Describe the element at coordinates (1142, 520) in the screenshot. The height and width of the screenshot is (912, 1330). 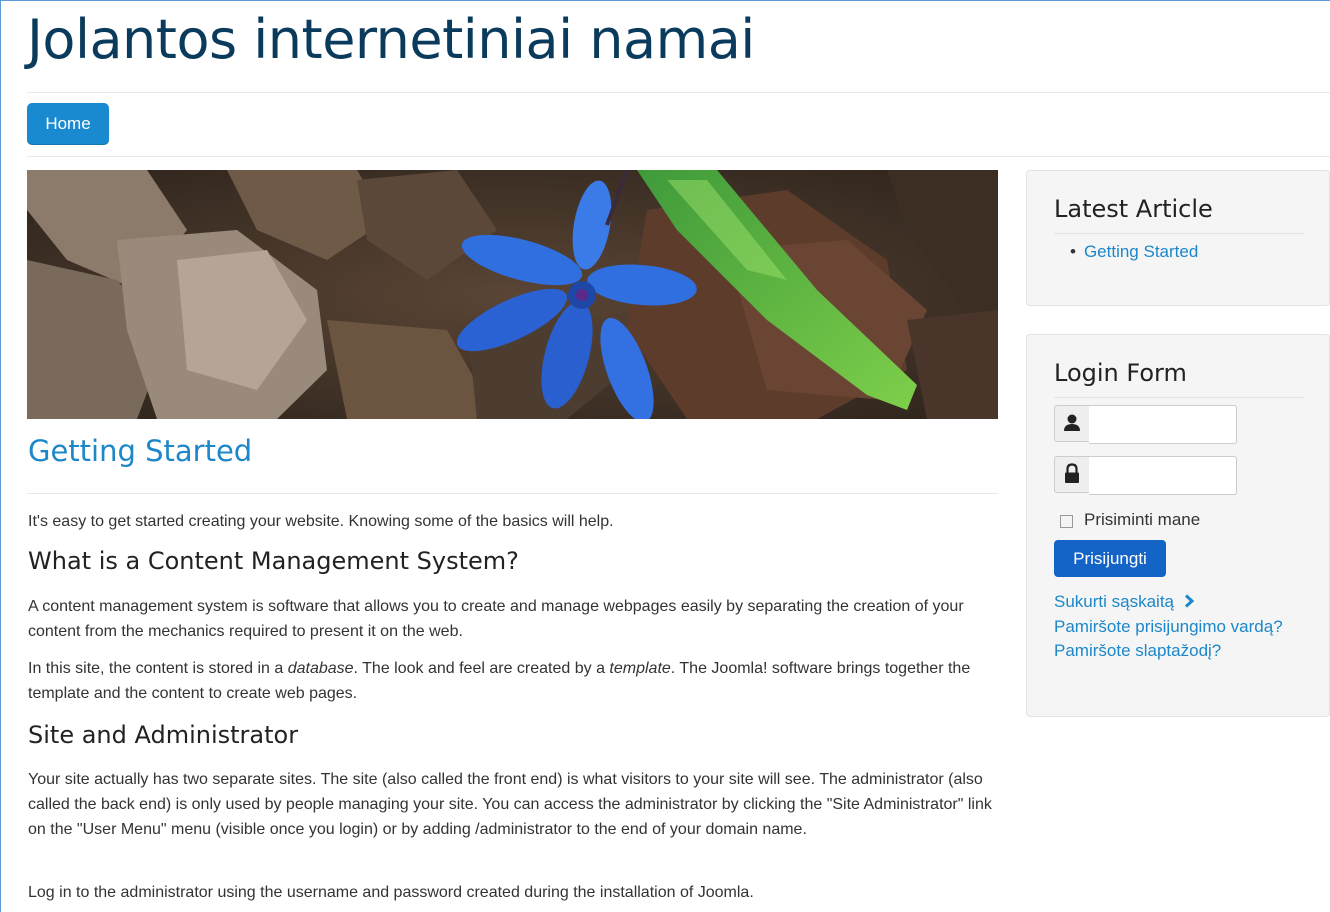
I see `remember-me-label: Prisiminti mane` at that location.